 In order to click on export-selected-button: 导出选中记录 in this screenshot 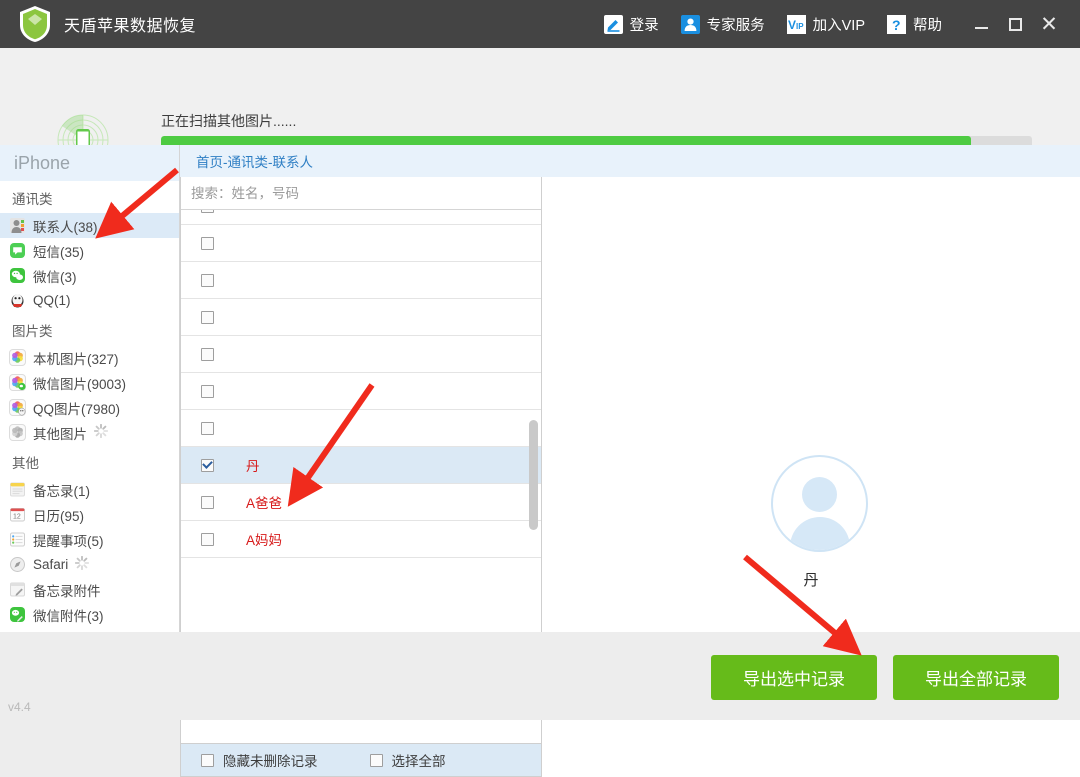, I will do `click(794, 677)`.